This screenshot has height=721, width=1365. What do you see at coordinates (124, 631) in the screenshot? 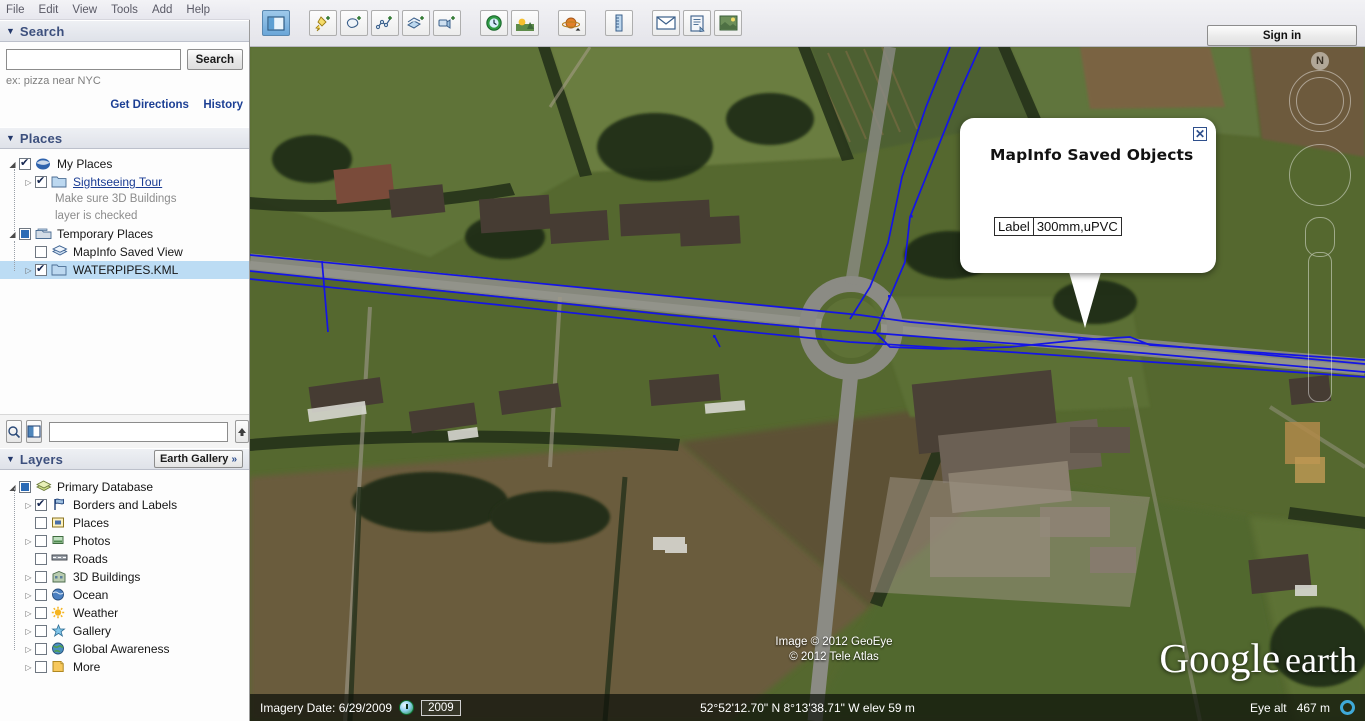
I see `layers-item-gallery: ▷ Gallery` at bounding box center [124, 631].